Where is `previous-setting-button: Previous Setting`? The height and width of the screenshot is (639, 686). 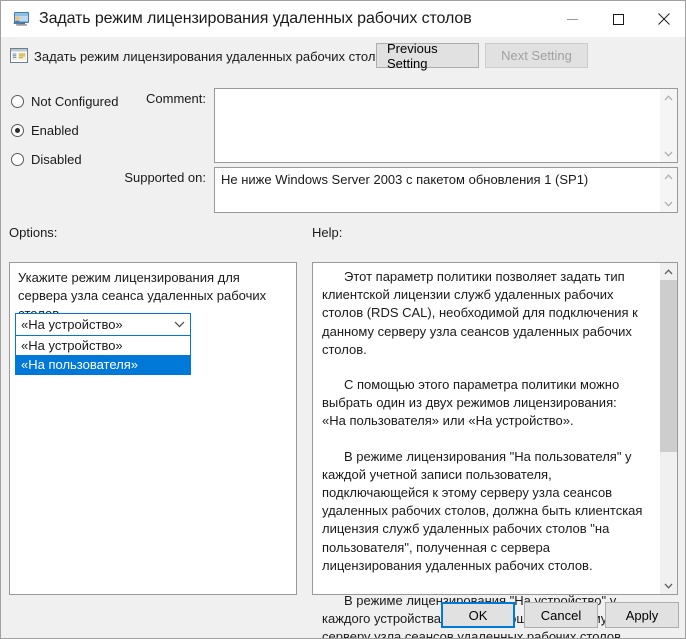
previous-setting-button: Previous Setting is located at coordinates (427, 56).